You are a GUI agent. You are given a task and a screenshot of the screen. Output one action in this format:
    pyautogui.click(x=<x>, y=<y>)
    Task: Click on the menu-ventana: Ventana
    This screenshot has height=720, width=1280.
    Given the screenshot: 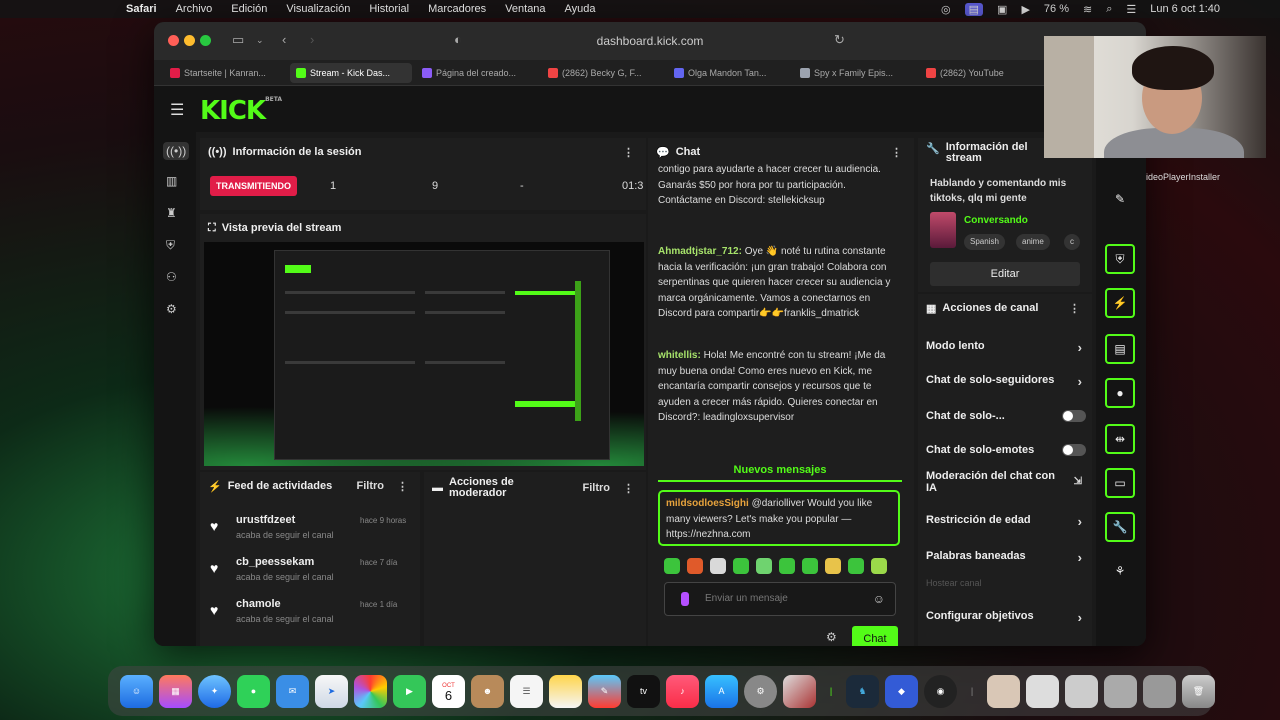 What is the action you would take?
    pyautogui.click(x=525, y=9)
    